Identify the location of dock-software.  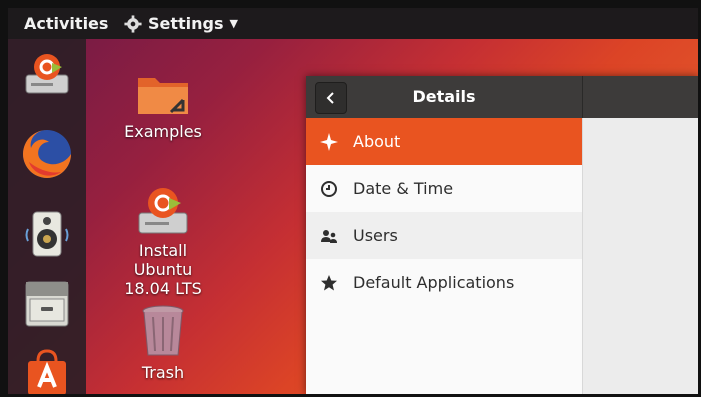
(47, 369).